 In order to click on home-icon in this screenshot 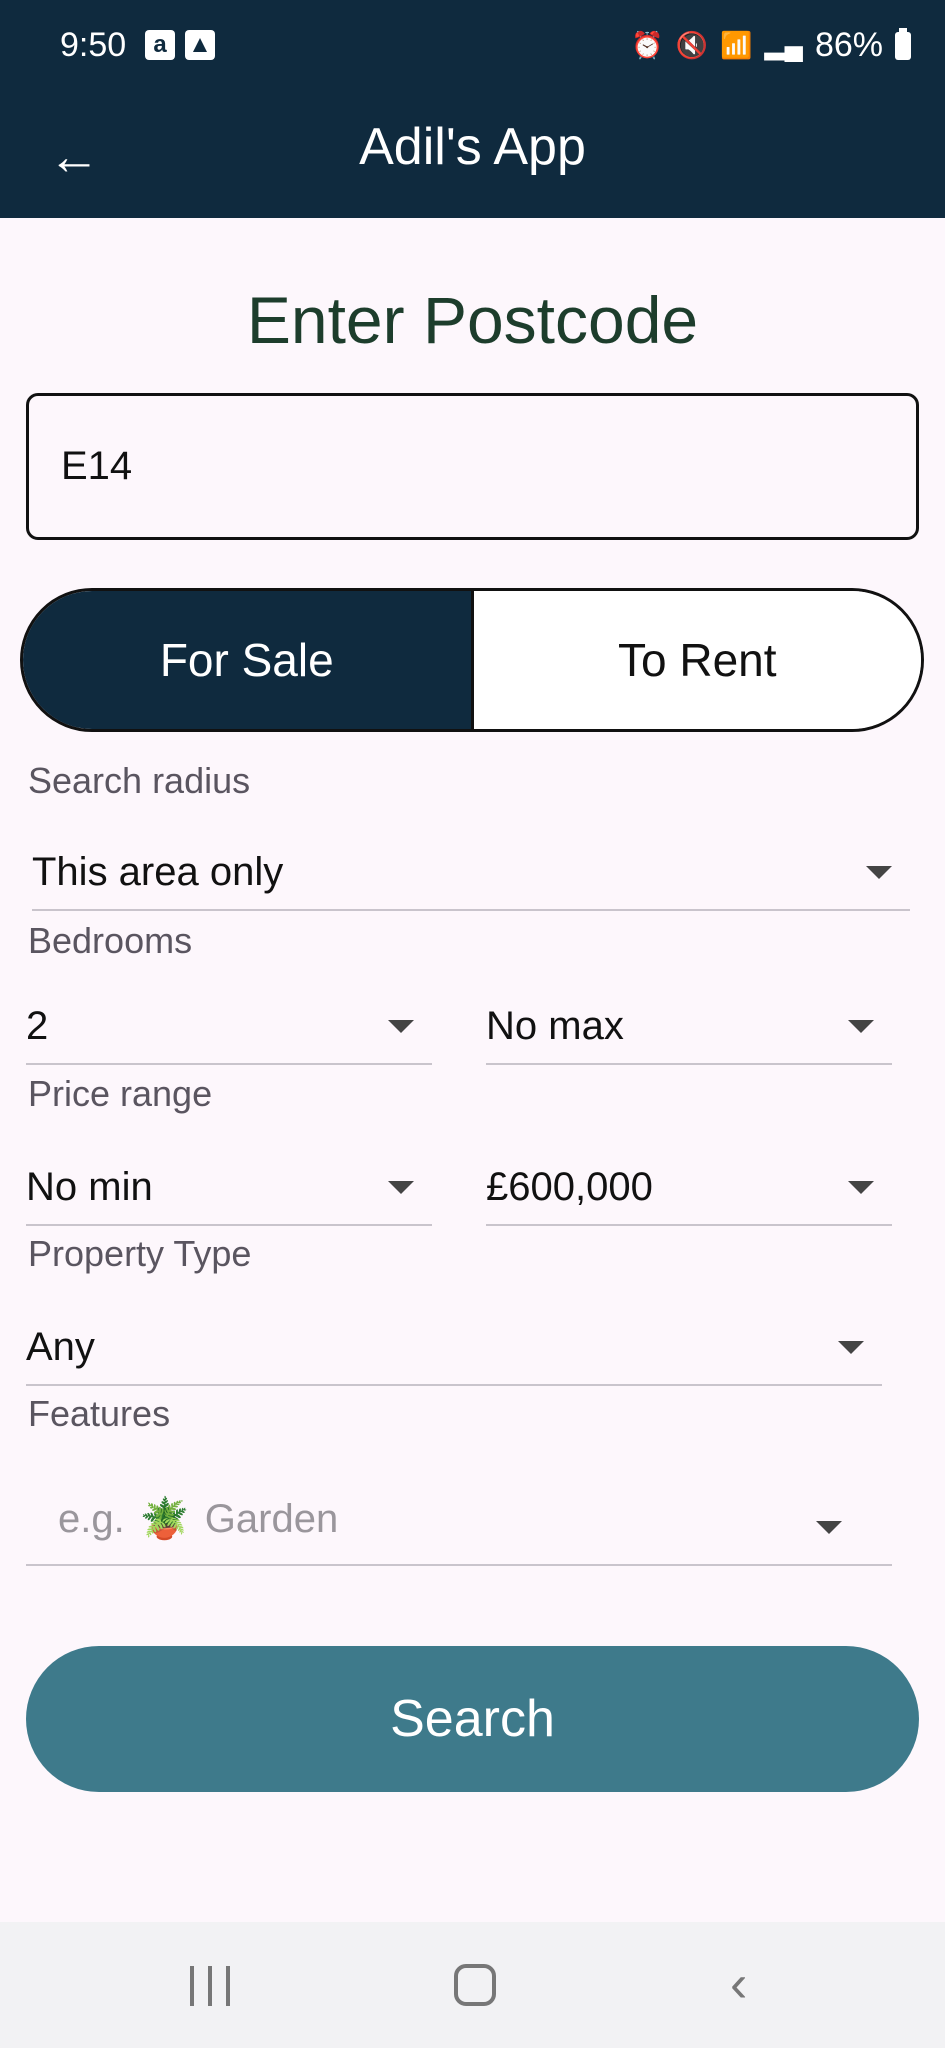, I will do `click(475, 1985)`.